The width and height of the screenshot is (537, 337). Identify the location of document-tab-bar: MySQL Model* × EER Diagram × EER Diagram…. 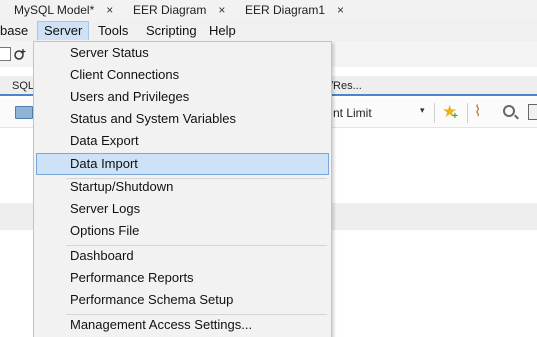
(268, 9).